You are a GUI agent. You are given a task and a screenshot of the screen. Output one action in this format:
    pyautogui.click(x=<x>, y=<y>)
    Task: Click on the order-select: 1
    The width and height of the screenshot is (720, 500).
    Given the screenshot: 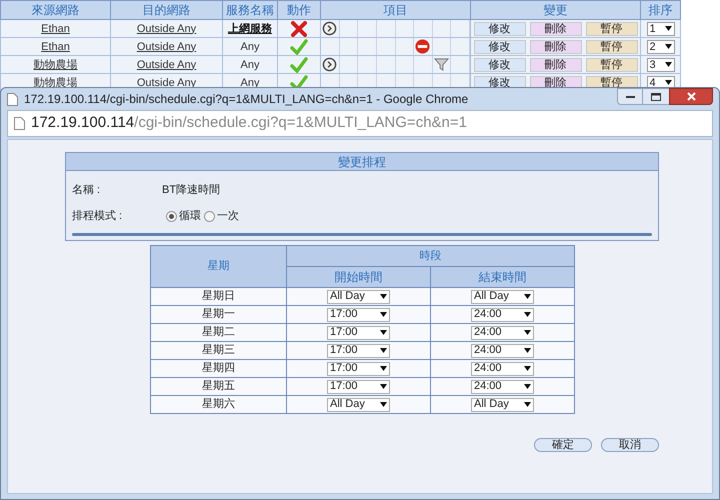 What is the action you would take?
    pyautogui.click(x=660, y=29)
    